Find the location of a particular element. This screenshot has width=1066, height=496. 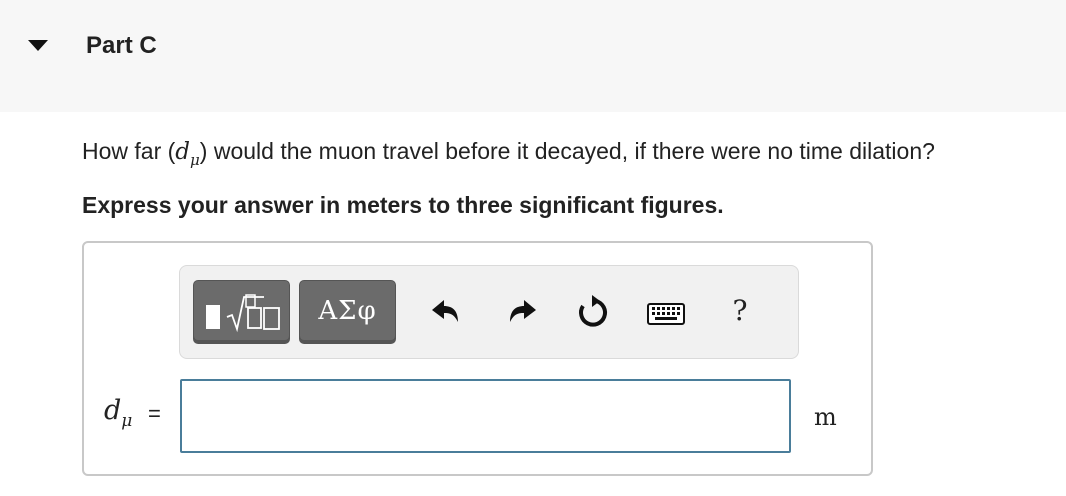

reset-icon is located at coordinates (593, 311).